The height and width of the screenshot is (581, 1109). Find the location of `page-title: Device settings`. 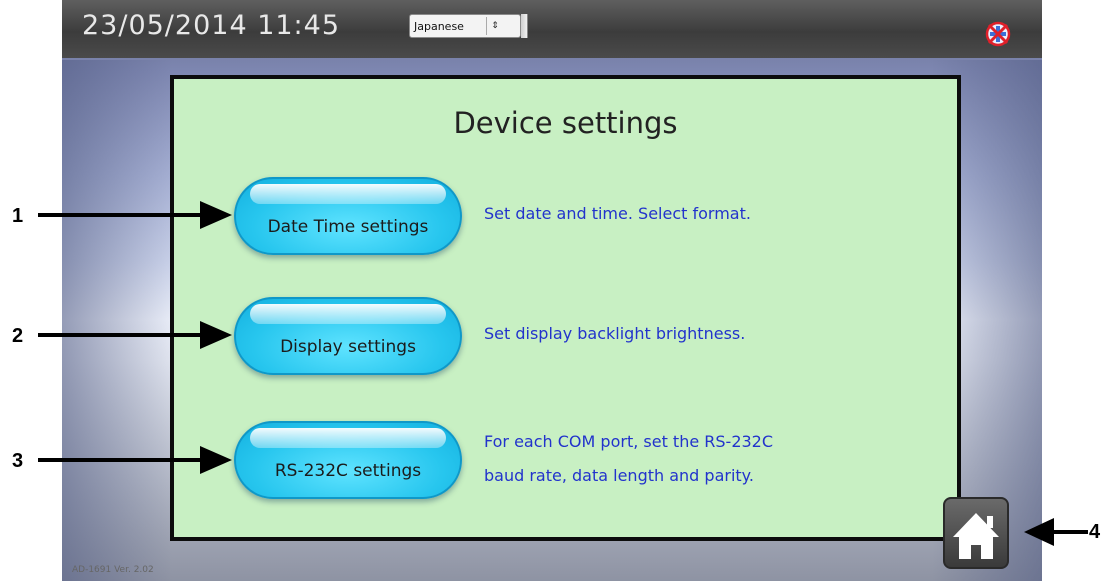

page-title: Device settings is located at coordinates (565, 123).